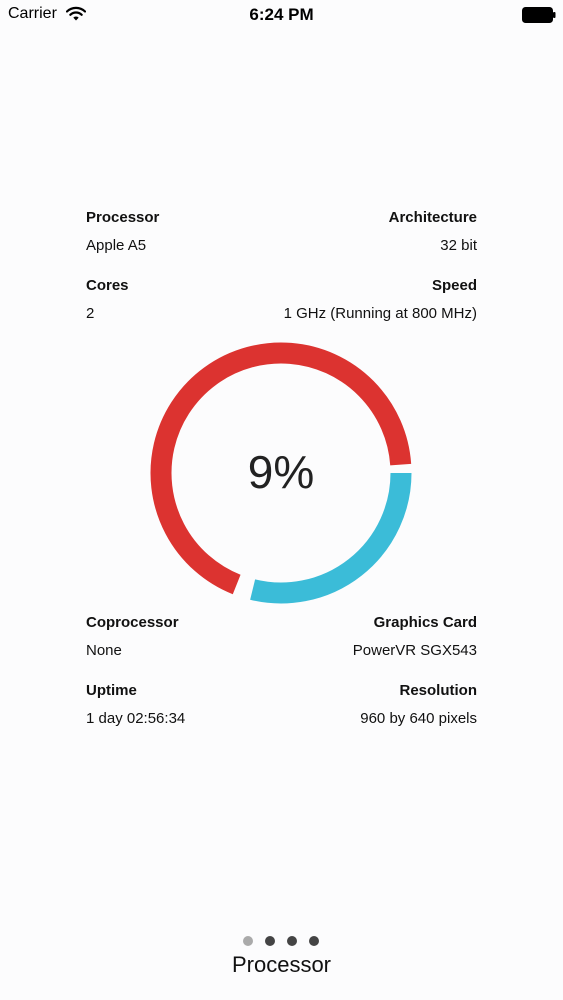 Image resolution: width=563 pixels, height=1000 pixels. Describe the element at coordinates (186, 232) in the screenshot. I see `processor-info: Processor Apple A5` at that location.